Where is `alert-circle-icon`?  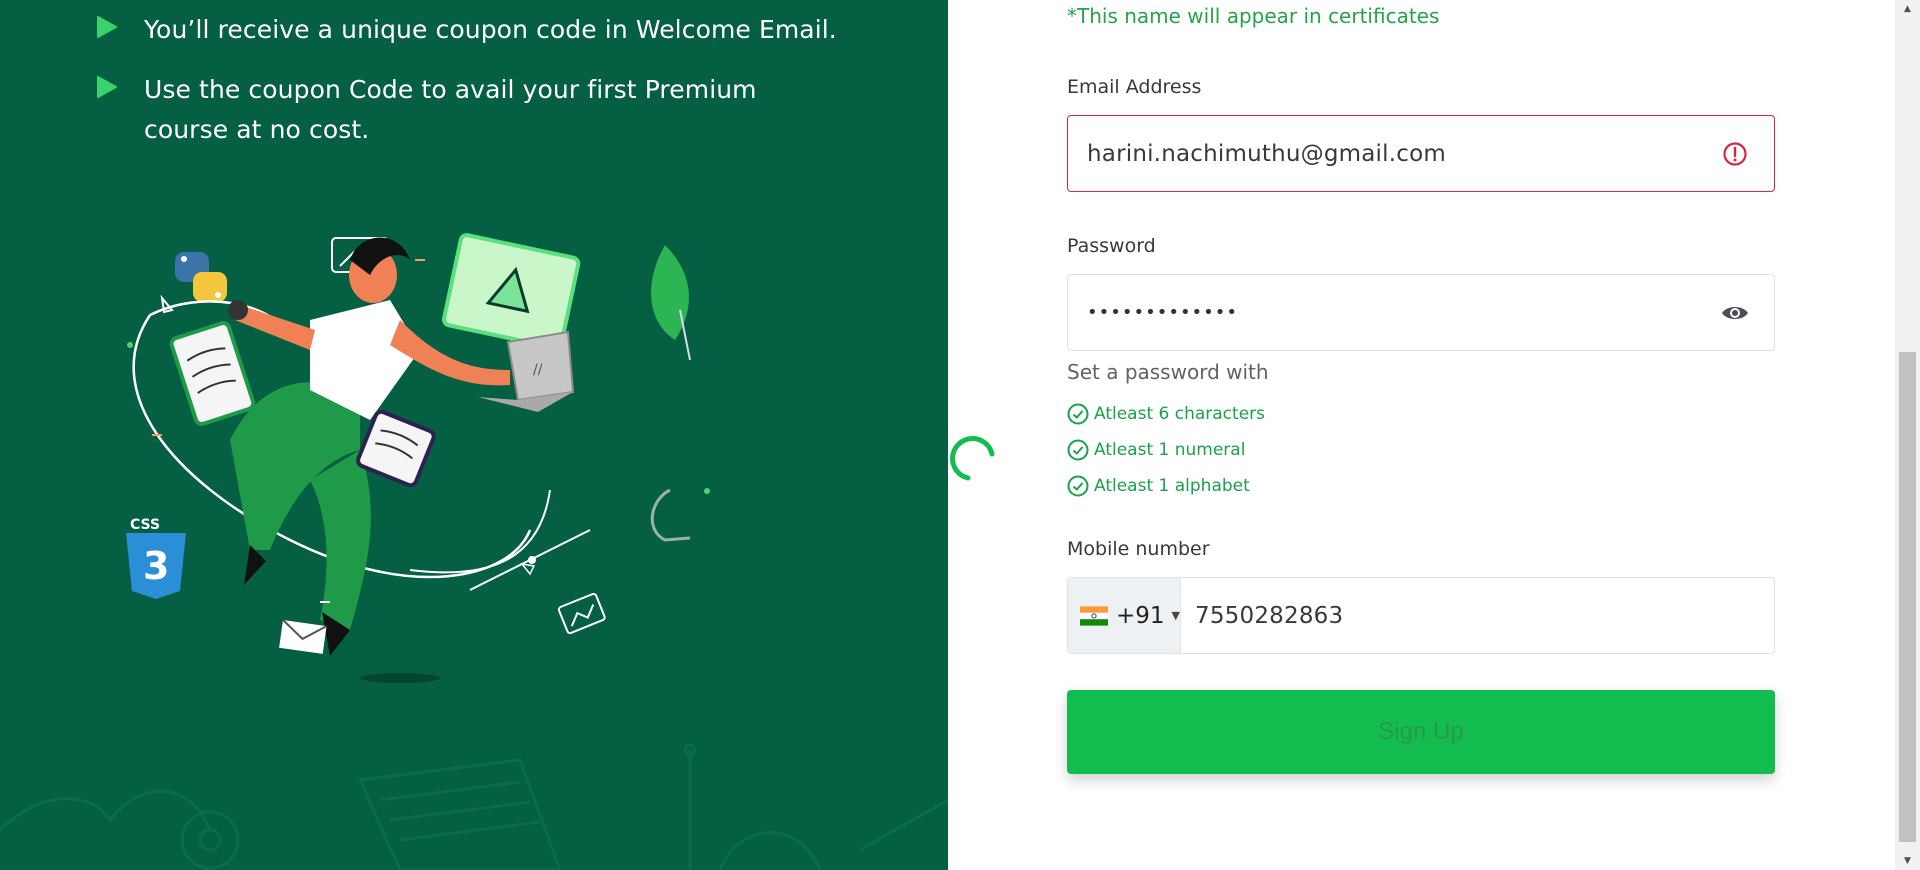 alert-circle-icon is located at coordinates (1735, 154).